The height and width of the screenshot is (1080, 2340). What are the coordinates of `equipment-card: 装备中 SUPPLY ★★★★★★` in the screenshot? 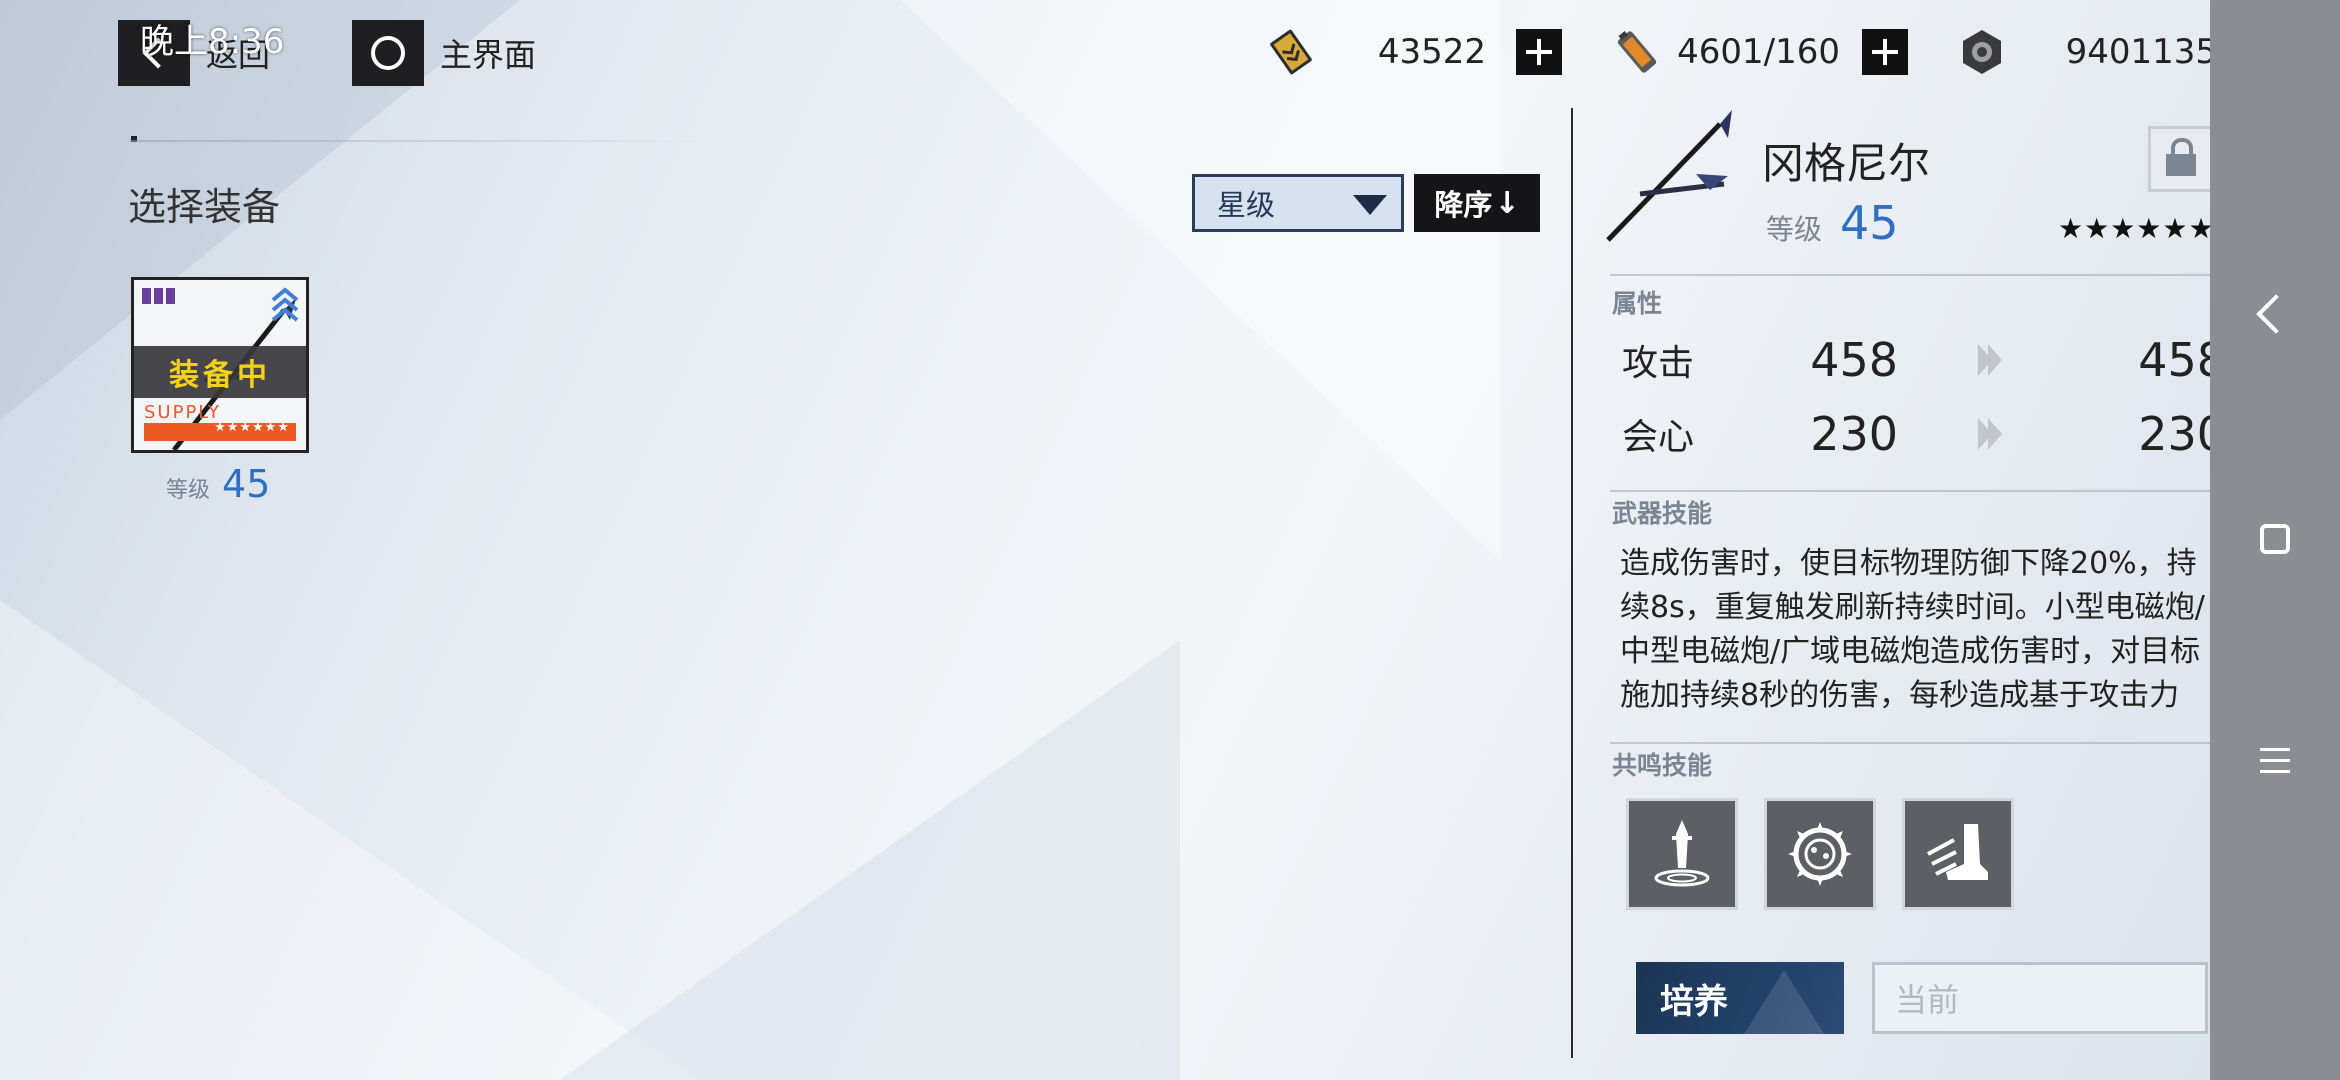 It's located at (220, 365).